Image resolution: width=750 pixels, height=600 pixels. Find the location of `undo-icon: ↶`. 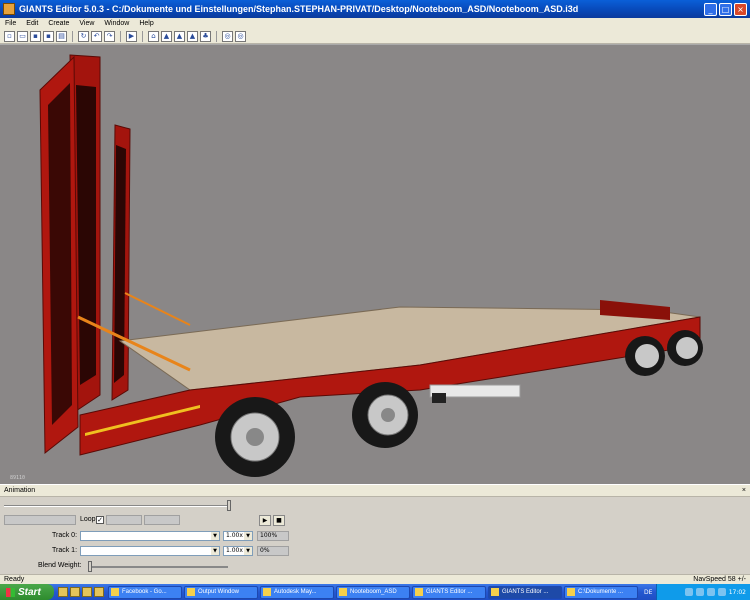

undo-icon: ↶ is located at coordinates (96, 36).